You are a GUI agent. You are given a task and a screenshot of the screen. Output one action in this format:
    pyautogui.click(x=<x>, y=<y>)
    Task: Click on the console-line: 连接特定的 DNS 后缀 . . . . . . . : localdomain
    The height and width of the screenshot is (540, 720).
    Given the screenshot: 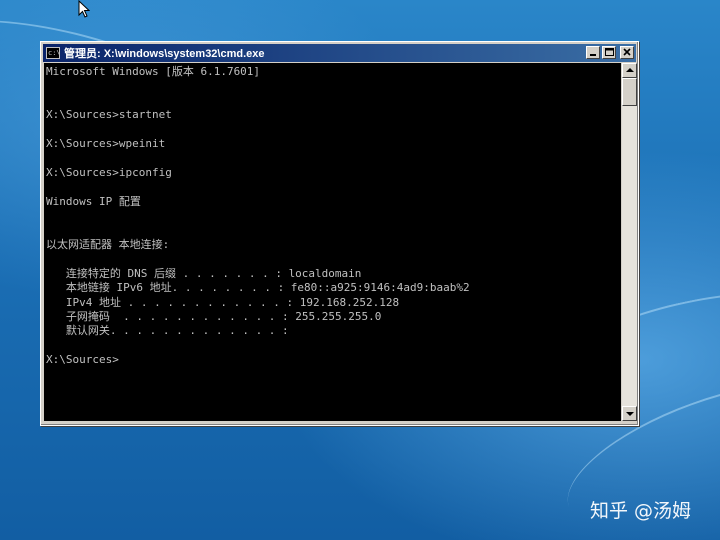 What is the action you would take?
    pyautogui.click(x=204, y=273)
    